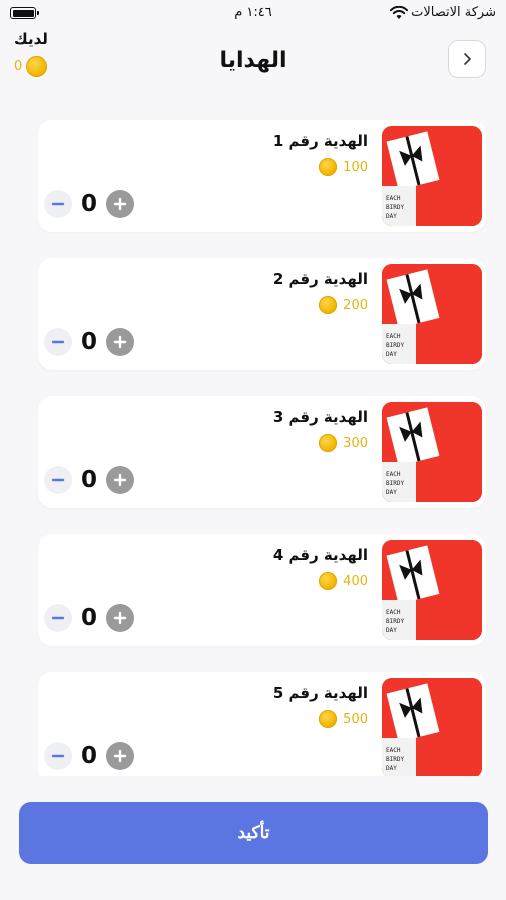 This screenshot has width=506, height=900. Describe the element at coordinates (355, 719) in the screenshot. I see `gift-price-value: 500` at that location.